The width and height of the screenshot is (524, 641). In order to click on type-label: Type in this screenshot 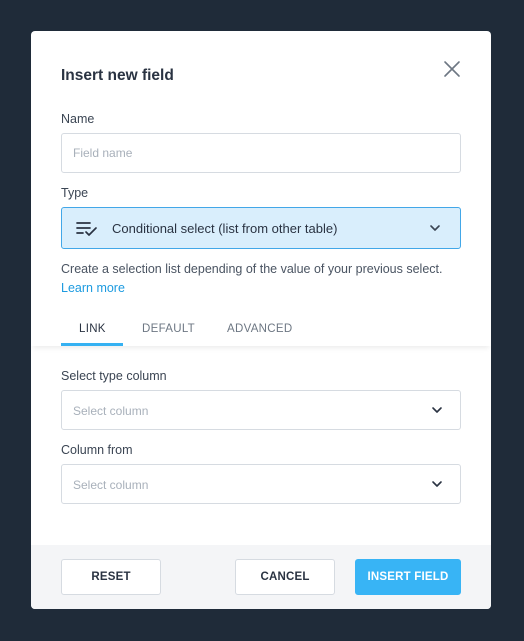, I will do `click(75, 193)`.